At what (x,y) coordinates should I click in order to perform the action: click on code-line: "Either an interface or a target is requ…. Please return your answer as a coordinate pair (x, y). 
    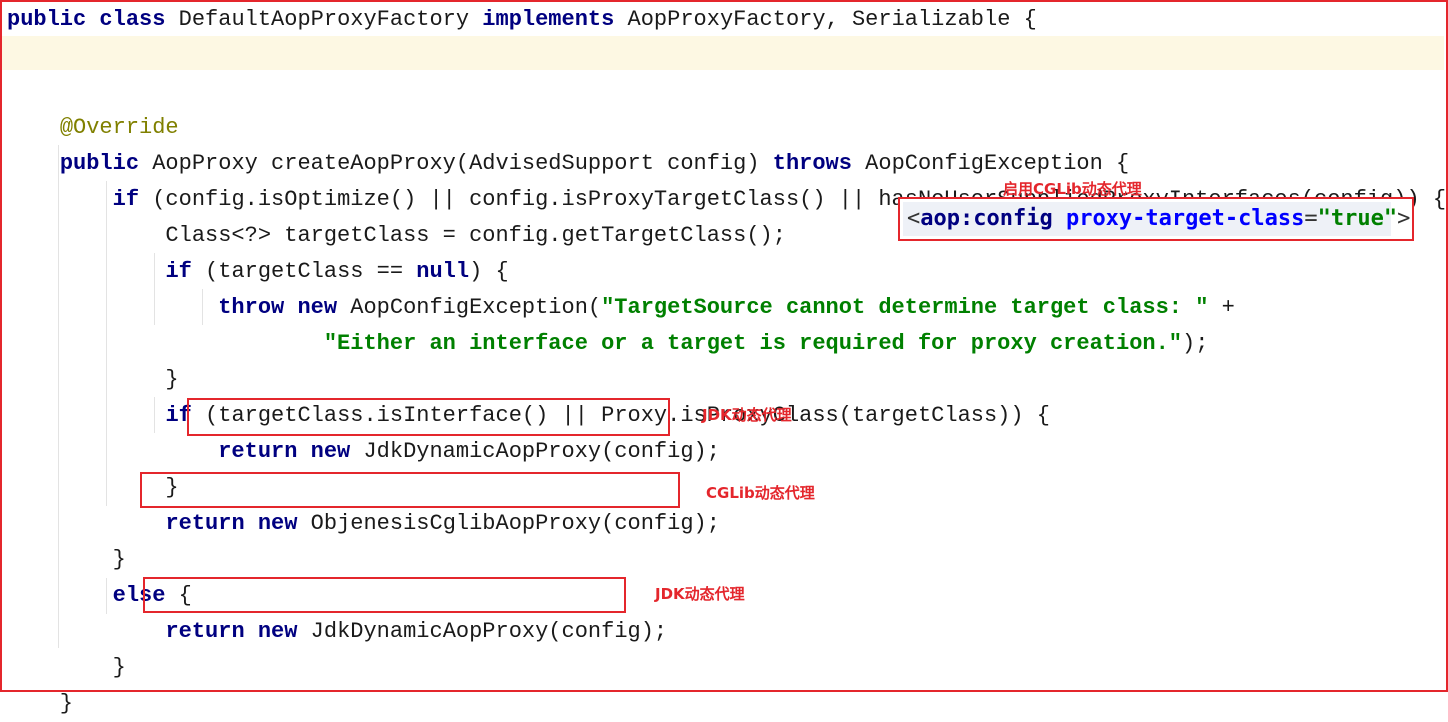
    Looking at the image, I should click on (726, 344).